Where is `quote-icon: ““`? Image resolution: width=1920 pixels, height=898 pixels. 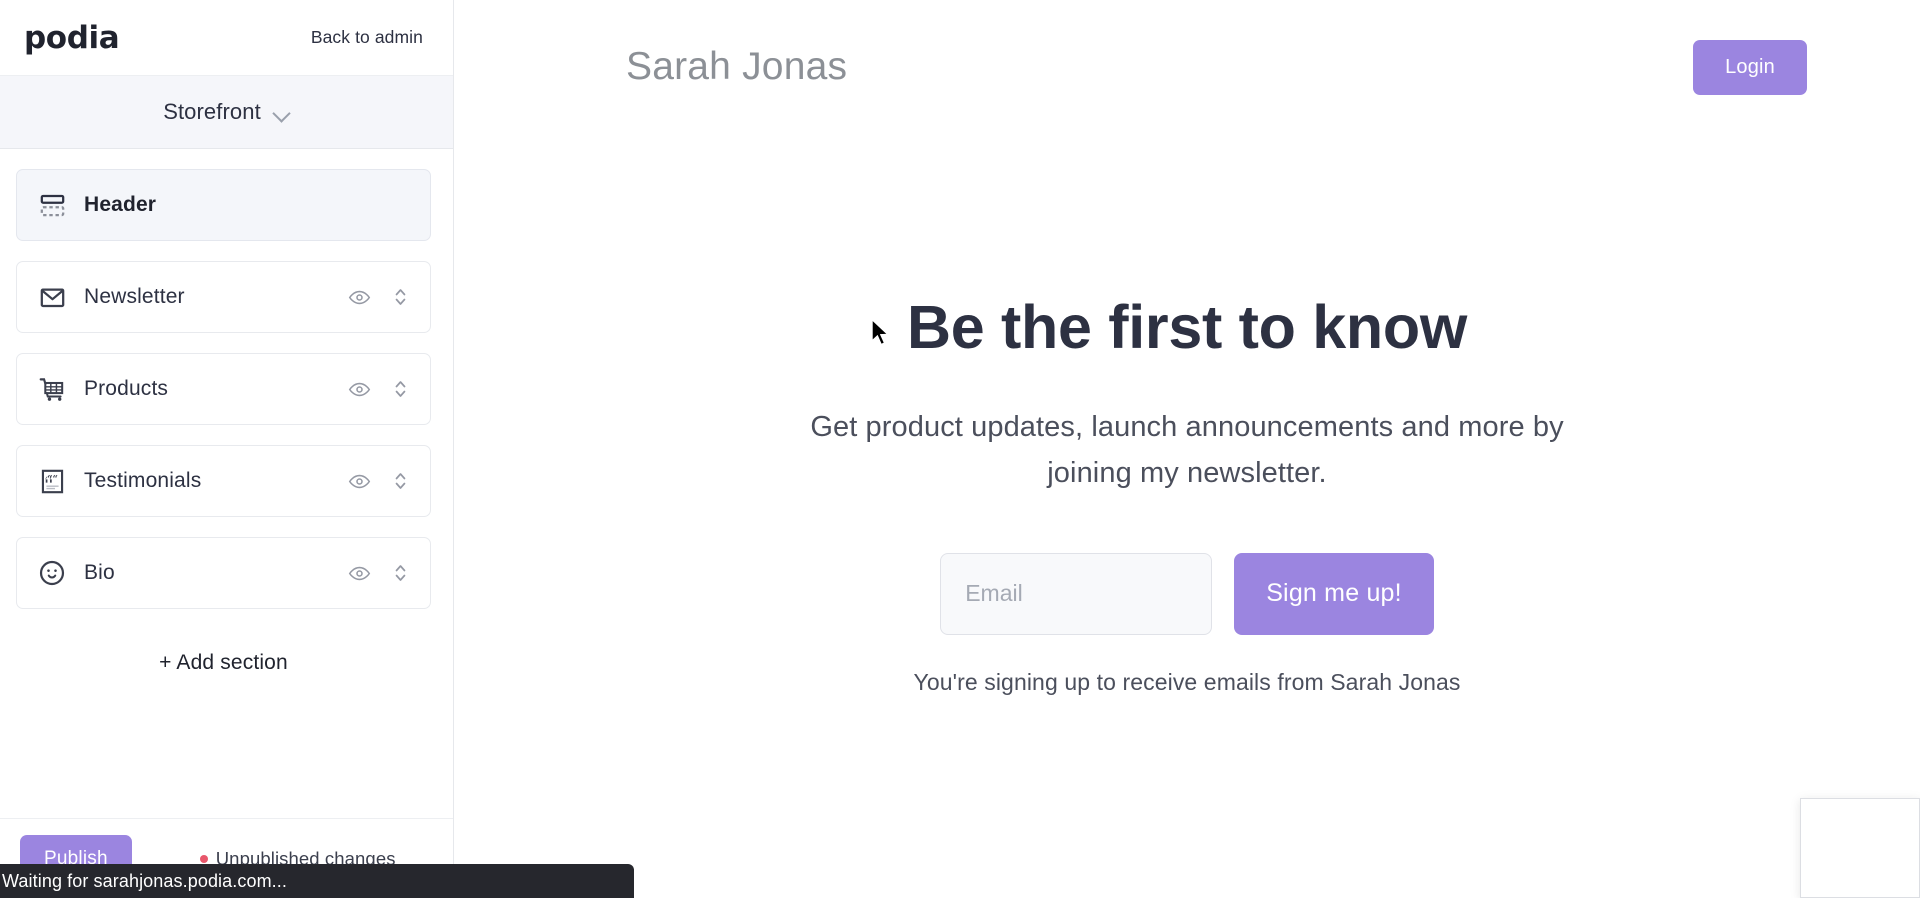
quote-icon: ““ is located at coordinates (52, 481).